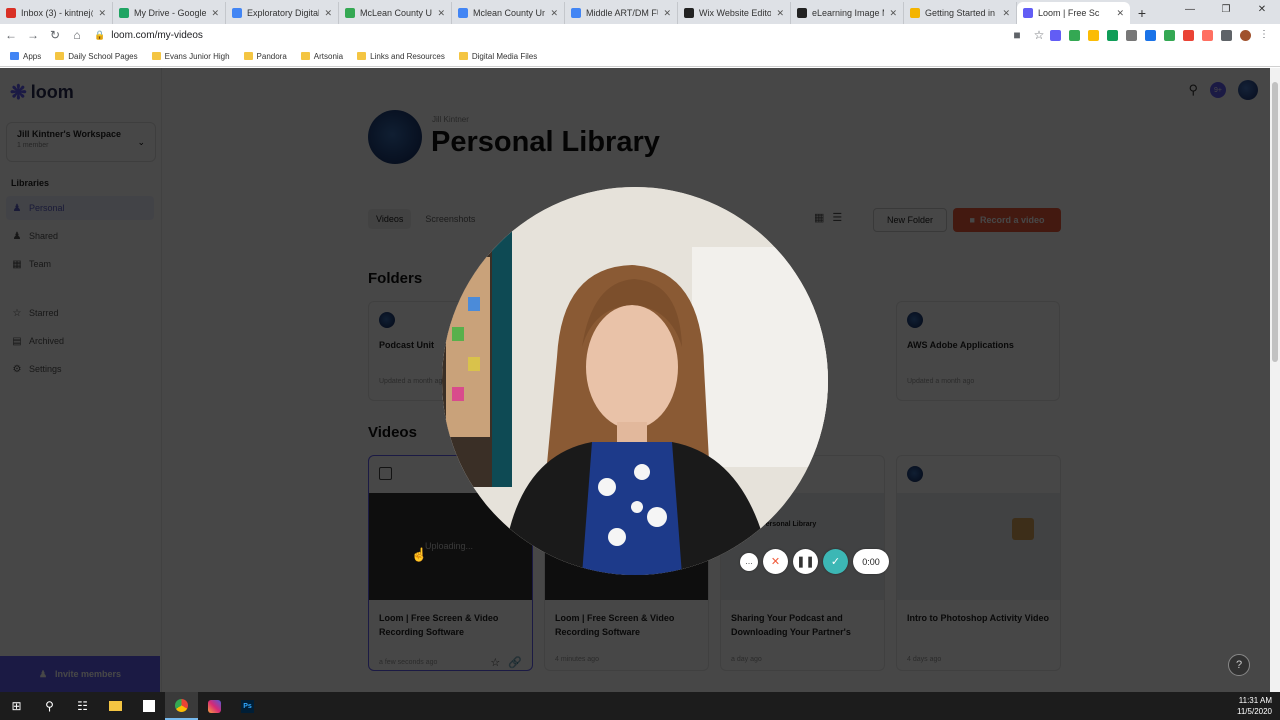  I want to click on record-video-button: ■ Record a video, so click(1007, 220).